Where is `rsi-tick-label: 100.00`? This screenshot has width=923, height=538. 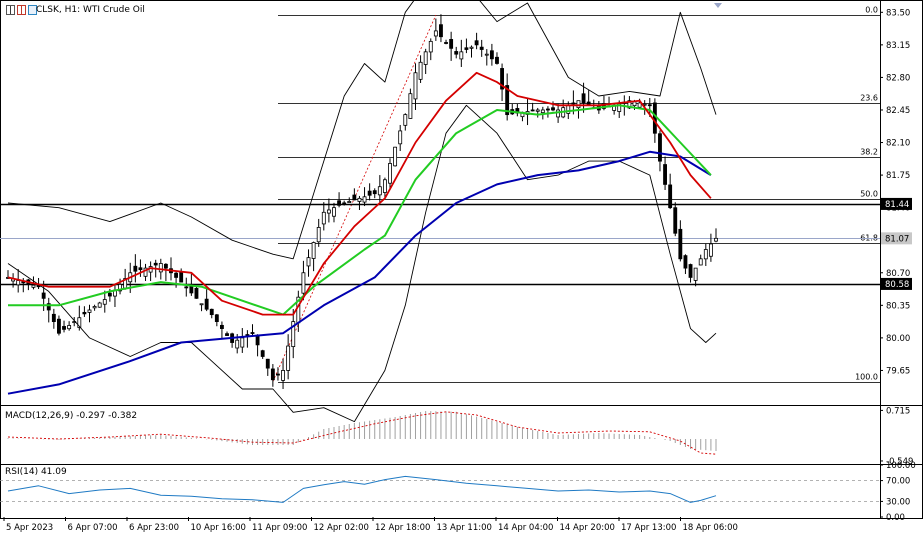
rsi-tick-label: 100.00 is located at coordinates (901, 466).